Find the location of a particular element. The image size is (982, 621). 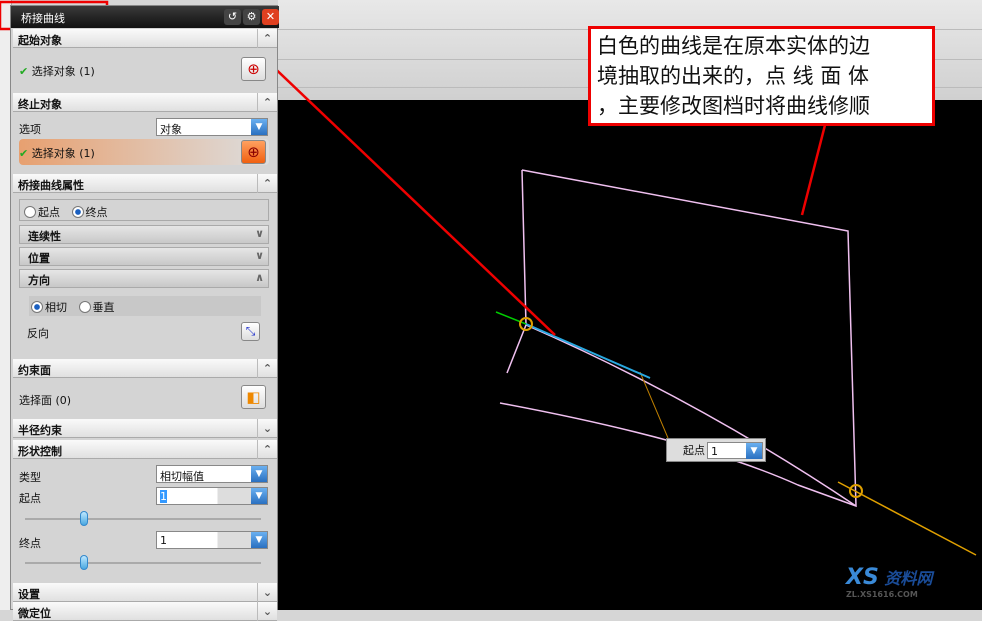

gear-icon: ⚙ is located at coordinates (251, 17).